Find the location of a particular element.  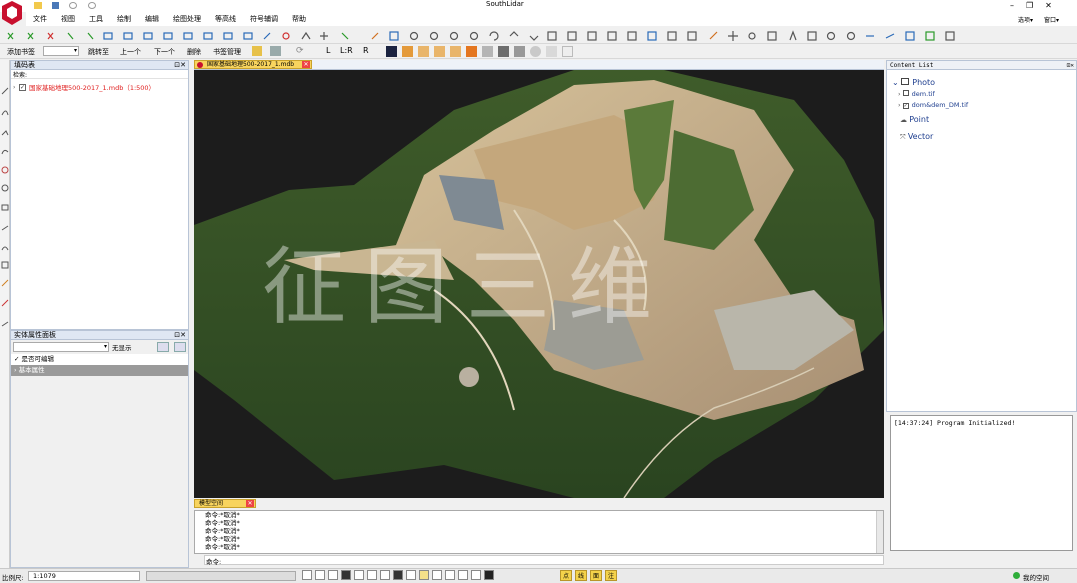

add-bookmark-button: 添加书签 is located at coordinates (21, 52).